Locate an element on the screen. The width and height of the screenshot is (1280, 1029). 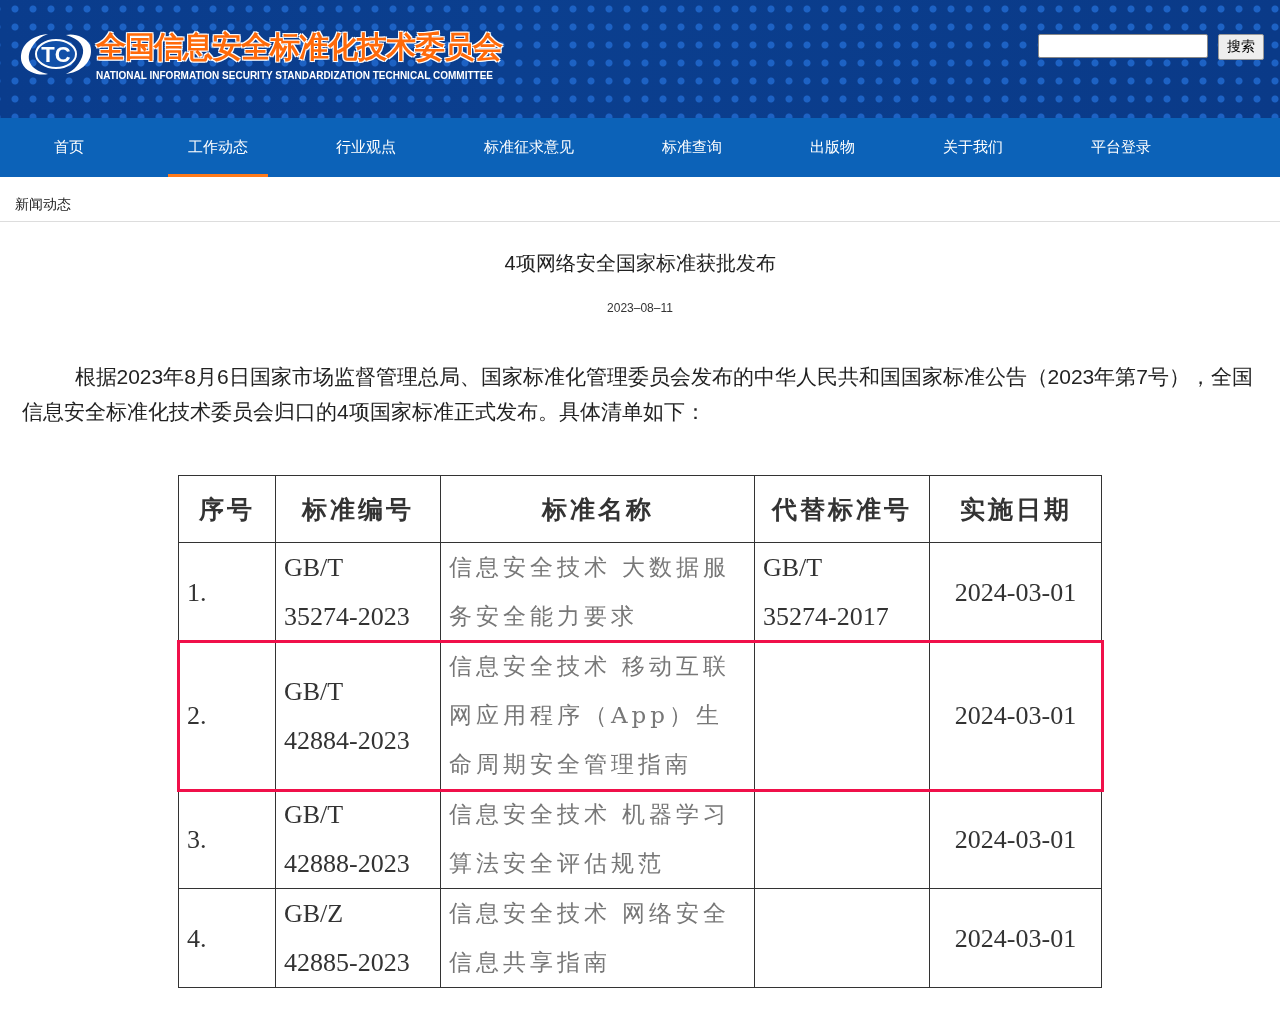
site-title: 全国信息安全标准化技术委员会 is located at coordinates (299, 47).